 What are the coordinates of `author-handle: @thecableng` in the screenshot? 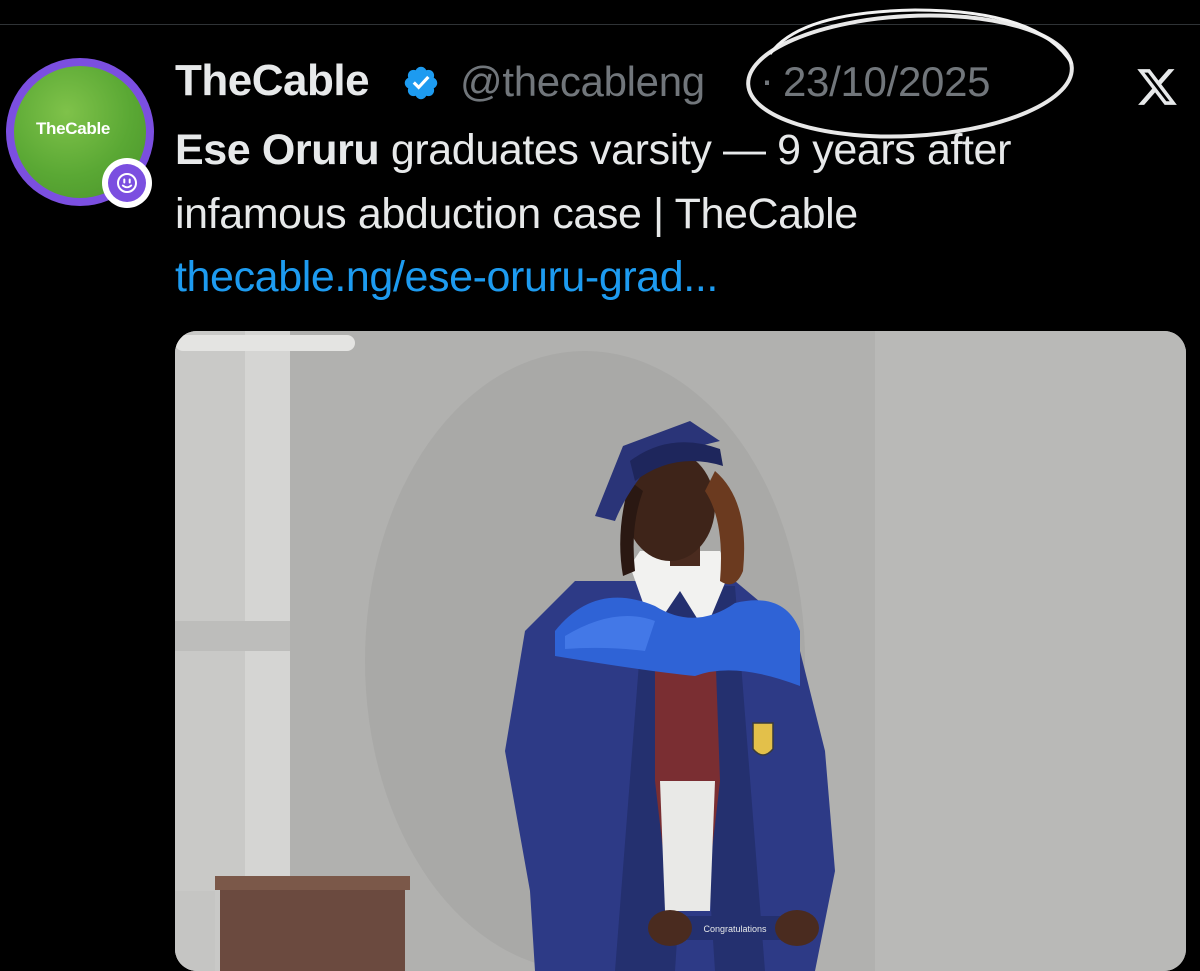 It's located at (582, 82).